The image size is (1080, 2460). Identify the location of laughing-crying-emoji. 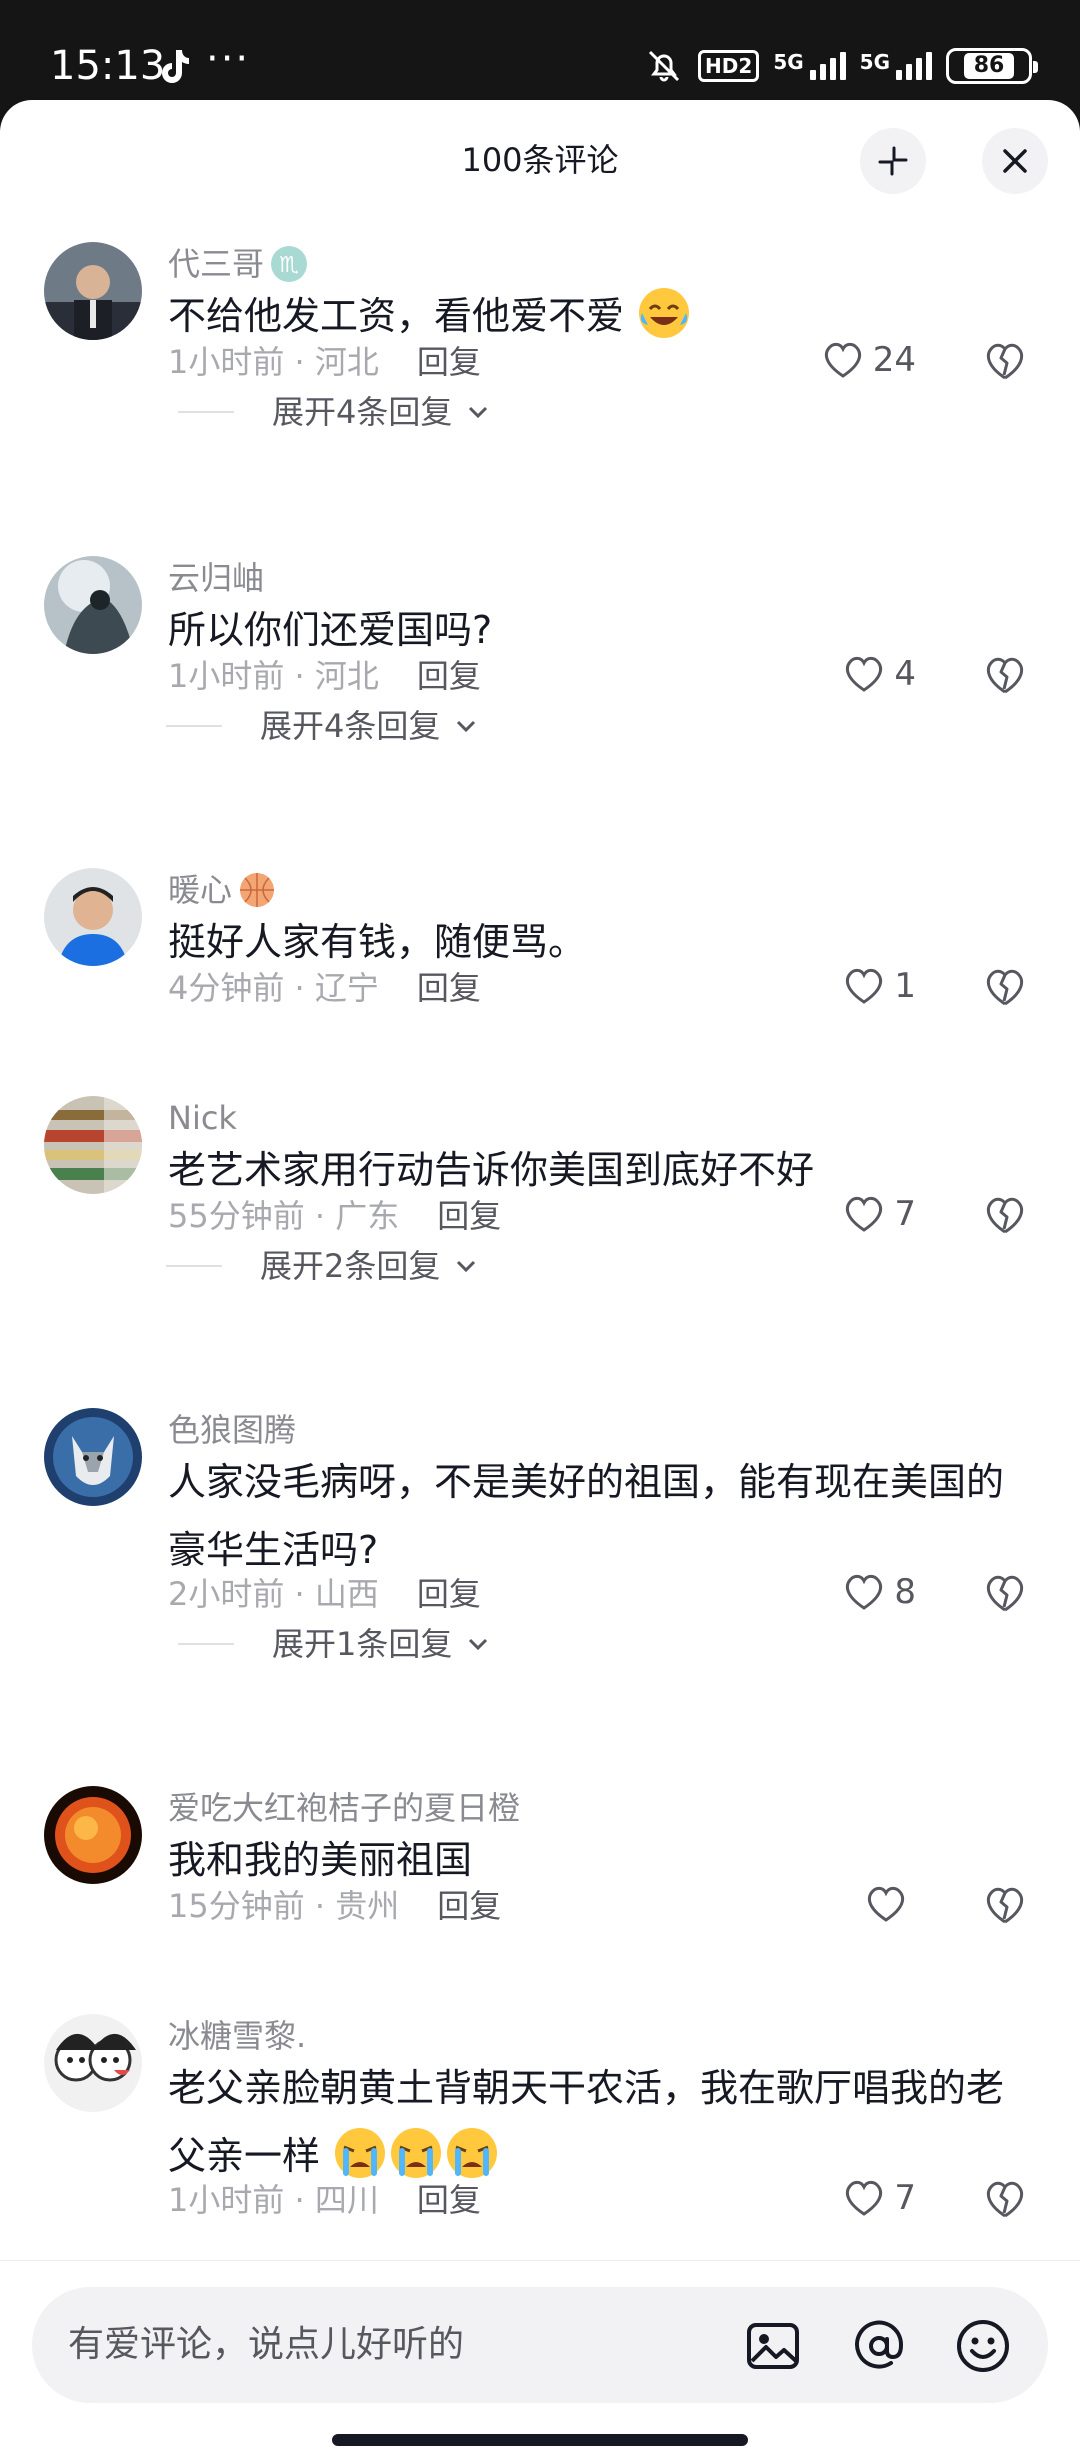
(664, 313).